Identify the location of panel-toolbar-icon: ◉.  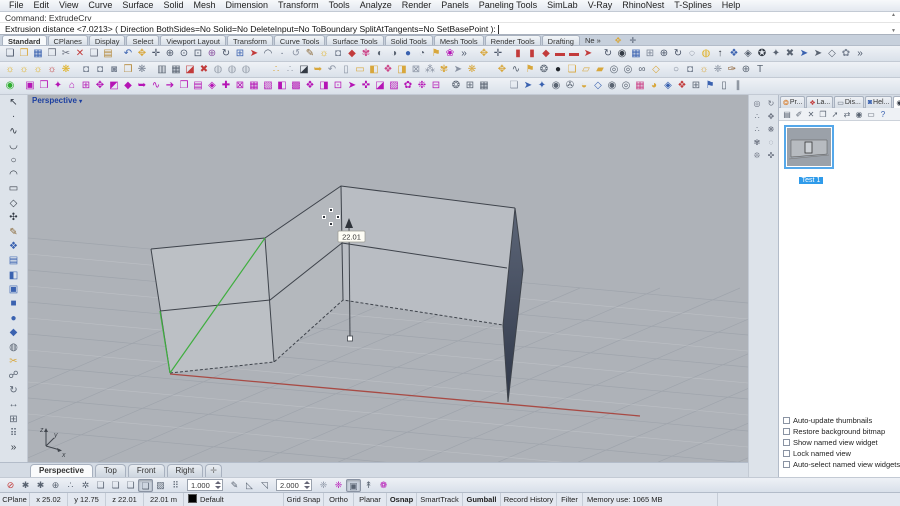
(859, 114).